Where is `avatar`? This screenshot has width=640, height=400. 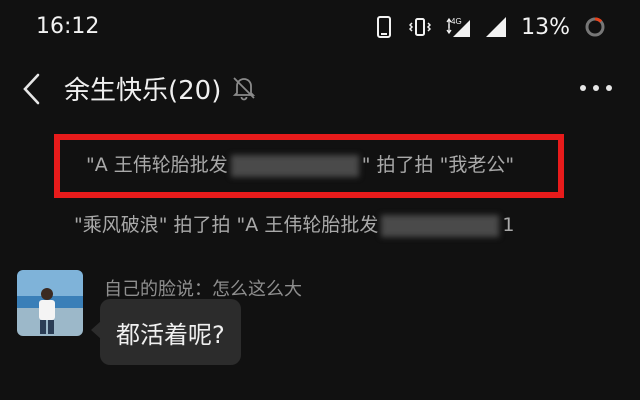
avatar is located at coordinates (50, 303).